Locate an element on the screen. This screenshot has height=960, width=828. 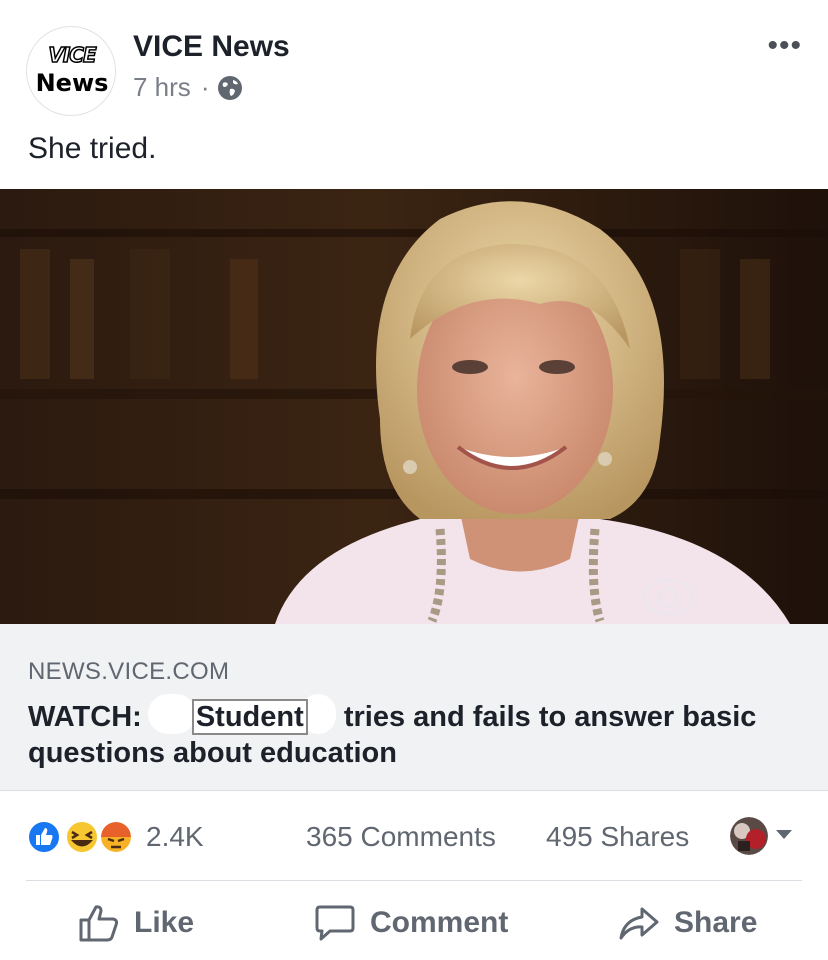
link-domain: NEWS.VICE.COM is located at coordinates (129, 671).